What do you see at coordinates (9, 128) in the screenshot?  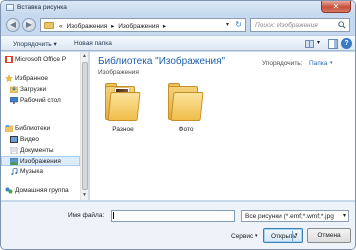 I see `libraries-icon` at bounding box center [9, 128].